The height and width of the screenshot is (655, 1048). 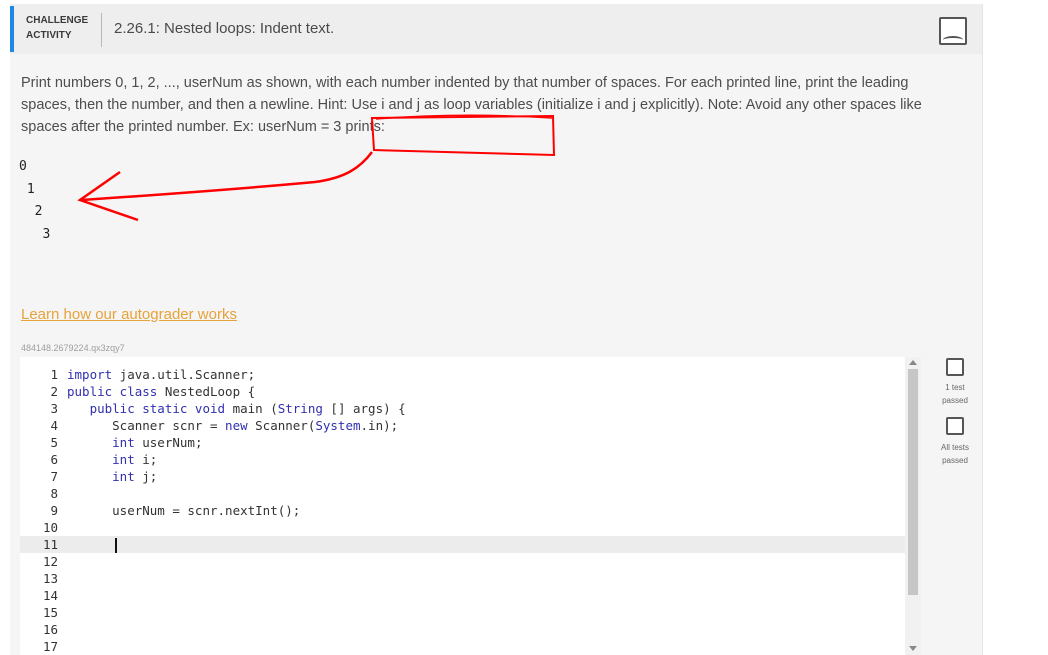 I want to click on activity-id: 484148.2679224.qx3zqy7, so click(x=73, y=348).